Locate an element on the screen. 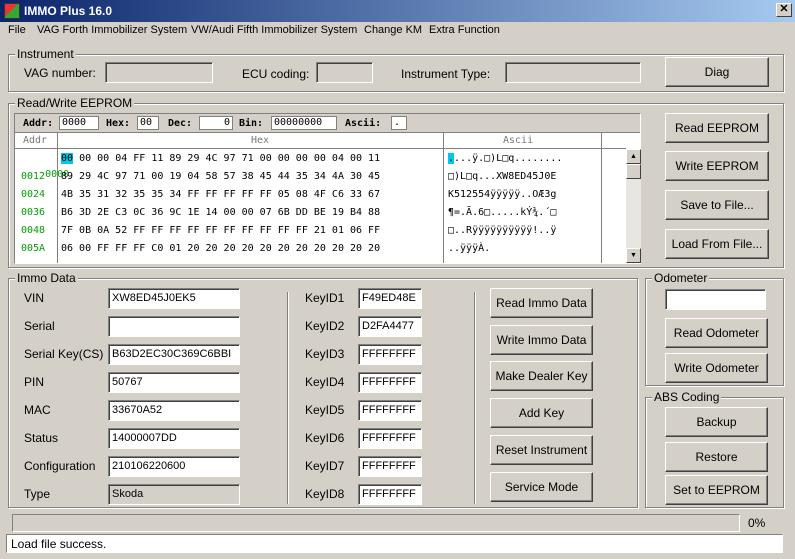 This screenshot has height=559, width=795. selected-byte: 00 is located at coordinates (67, 158).